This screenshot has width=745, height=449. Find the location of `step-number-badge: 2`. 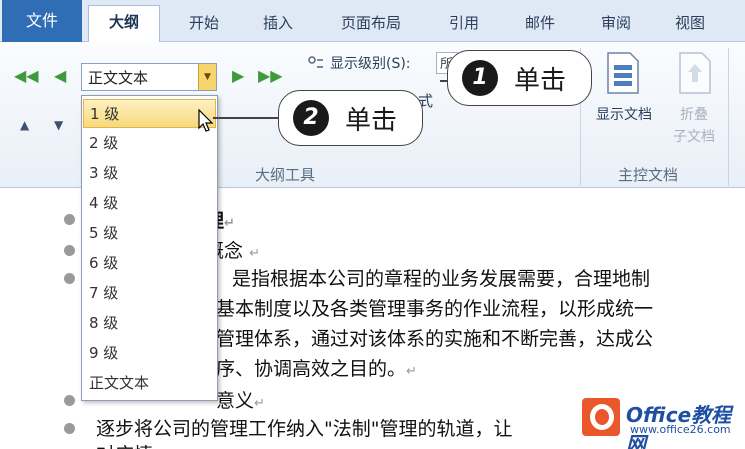

step-number-badge: 2 is located at coordinates (311, 118).